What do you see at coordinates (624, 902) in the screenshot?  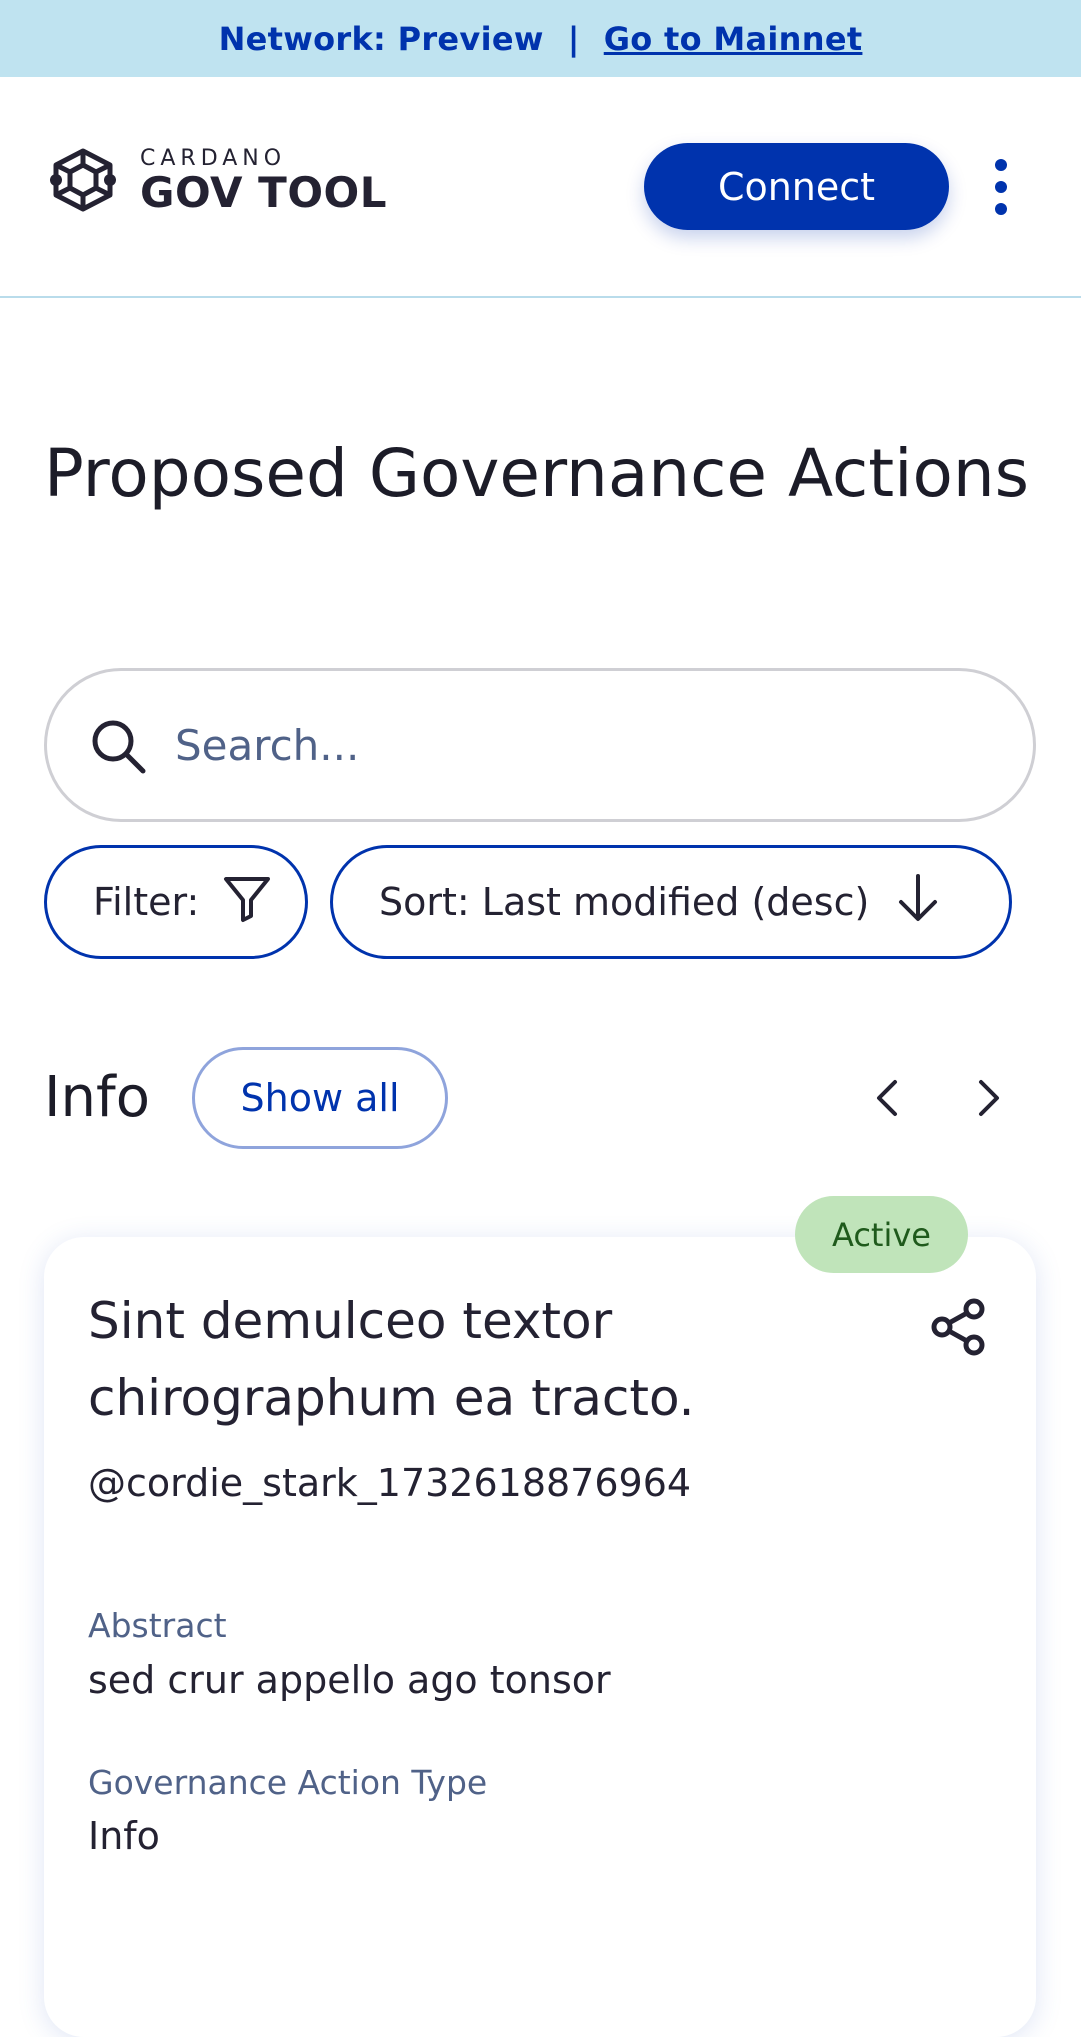 I see `sort-label: Sort: Last modified (desc)` at bounding box center [624, 902].